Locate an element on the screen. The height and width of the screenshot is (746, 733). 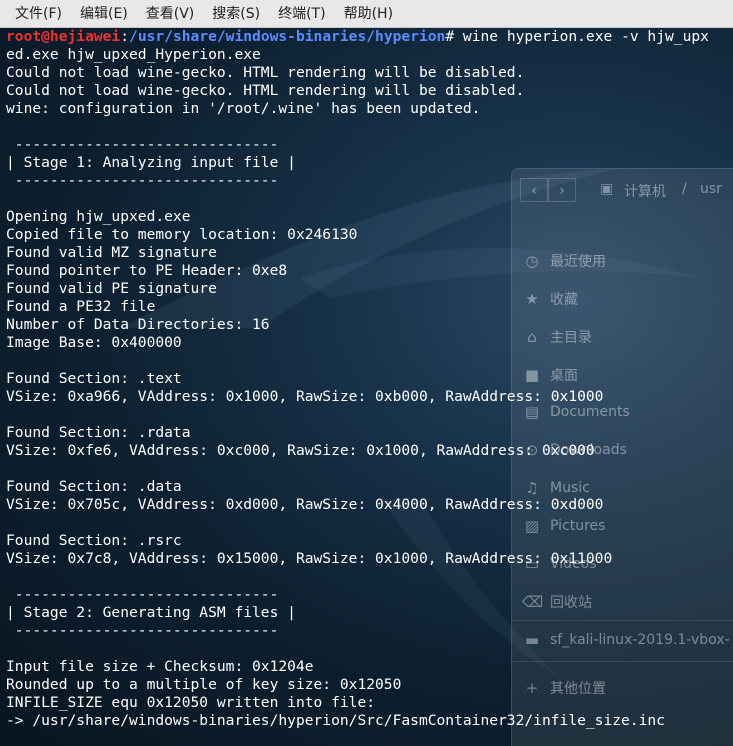
output-line: | Stage 2: Generating ASM files | is located at coordinates (151, 612).